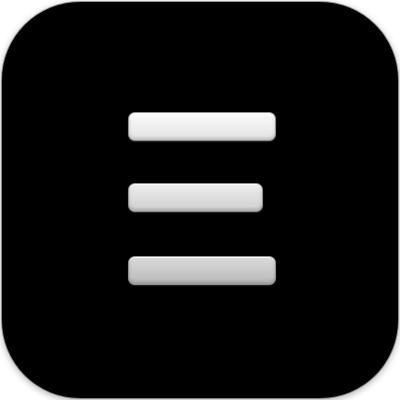 The width and height of the screenshot is (400, 400). Describe the element at coordinates (195, 197) in the screenshot. I see `menu-line-middle` at that location.